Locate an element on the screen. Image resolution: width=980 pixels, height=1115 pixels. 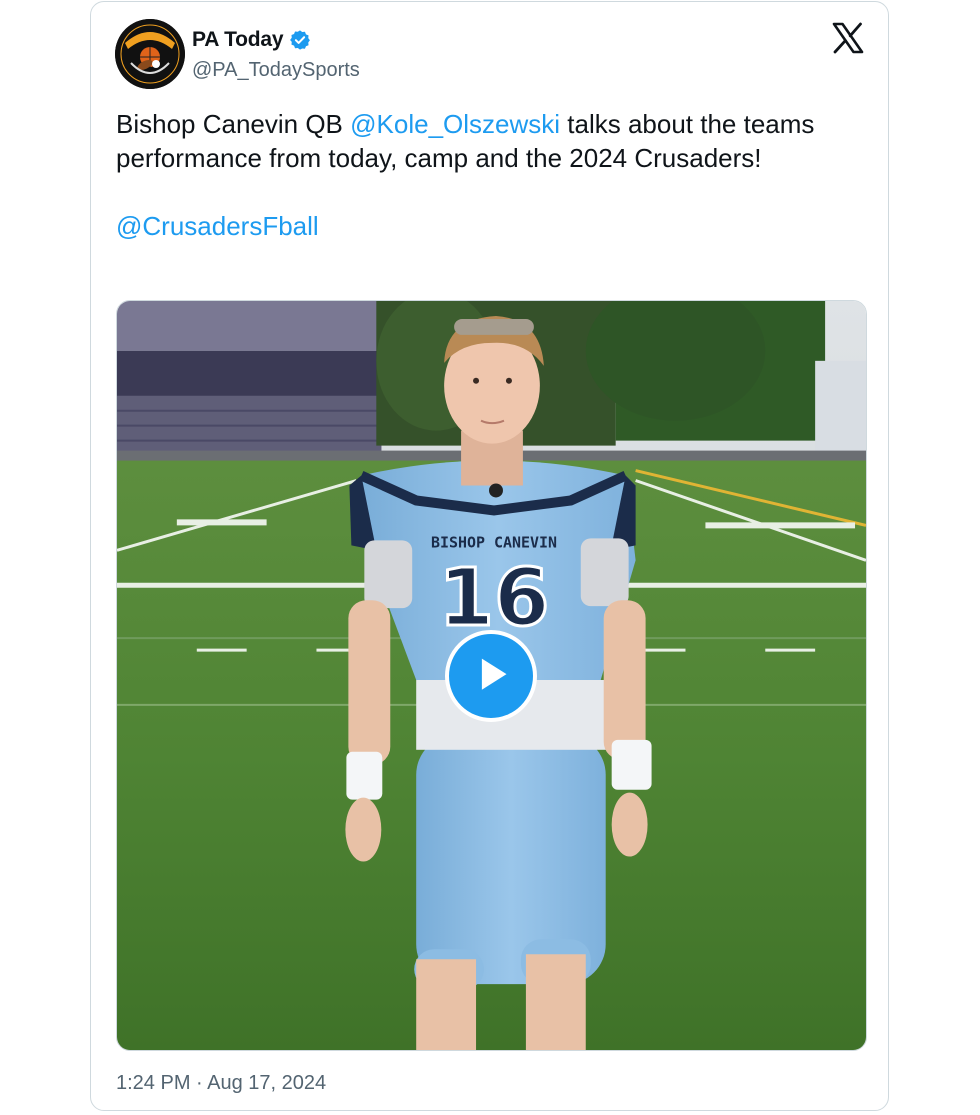
tweet-paragraph: @CrusadersFball is located at coordinates (466, 226).